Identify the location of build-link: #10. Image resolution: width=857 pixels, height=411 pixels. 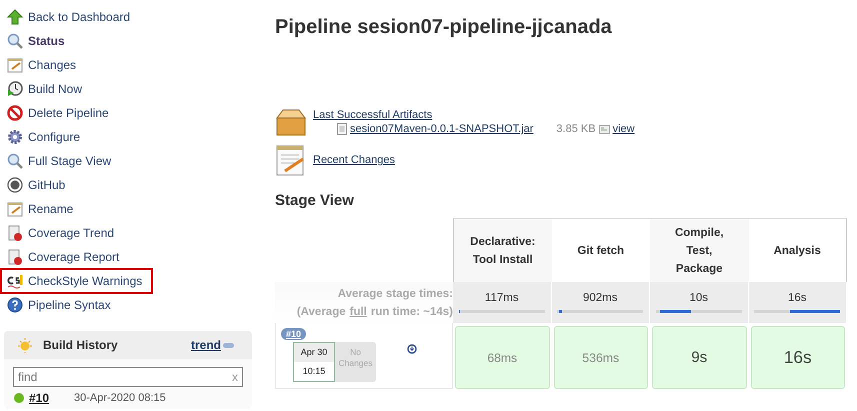
(51, 398).